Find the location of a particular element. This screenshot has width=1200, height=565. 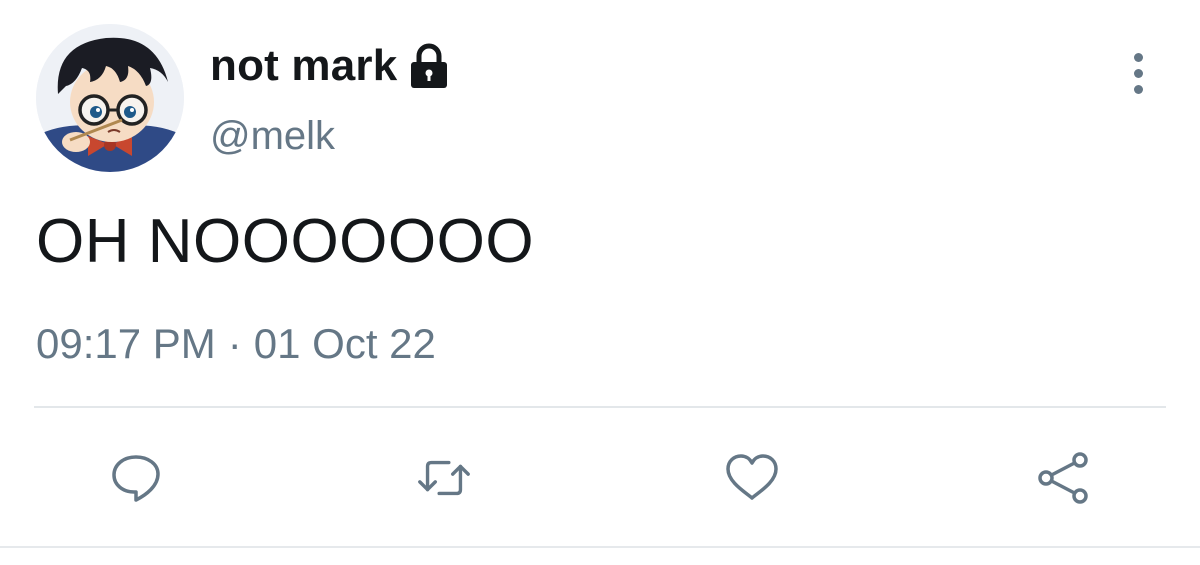

like-button is located at coordinates (752, 478).